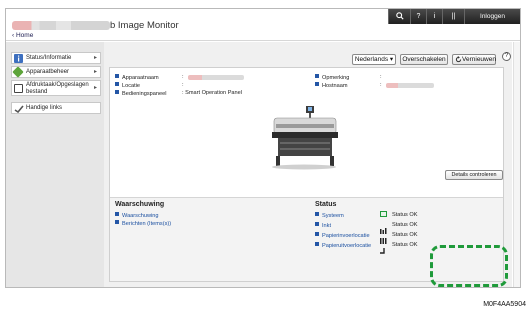 This screenshot has height=316, width=530. I want to click on home-link: ‹ Home, so click(22, 35).